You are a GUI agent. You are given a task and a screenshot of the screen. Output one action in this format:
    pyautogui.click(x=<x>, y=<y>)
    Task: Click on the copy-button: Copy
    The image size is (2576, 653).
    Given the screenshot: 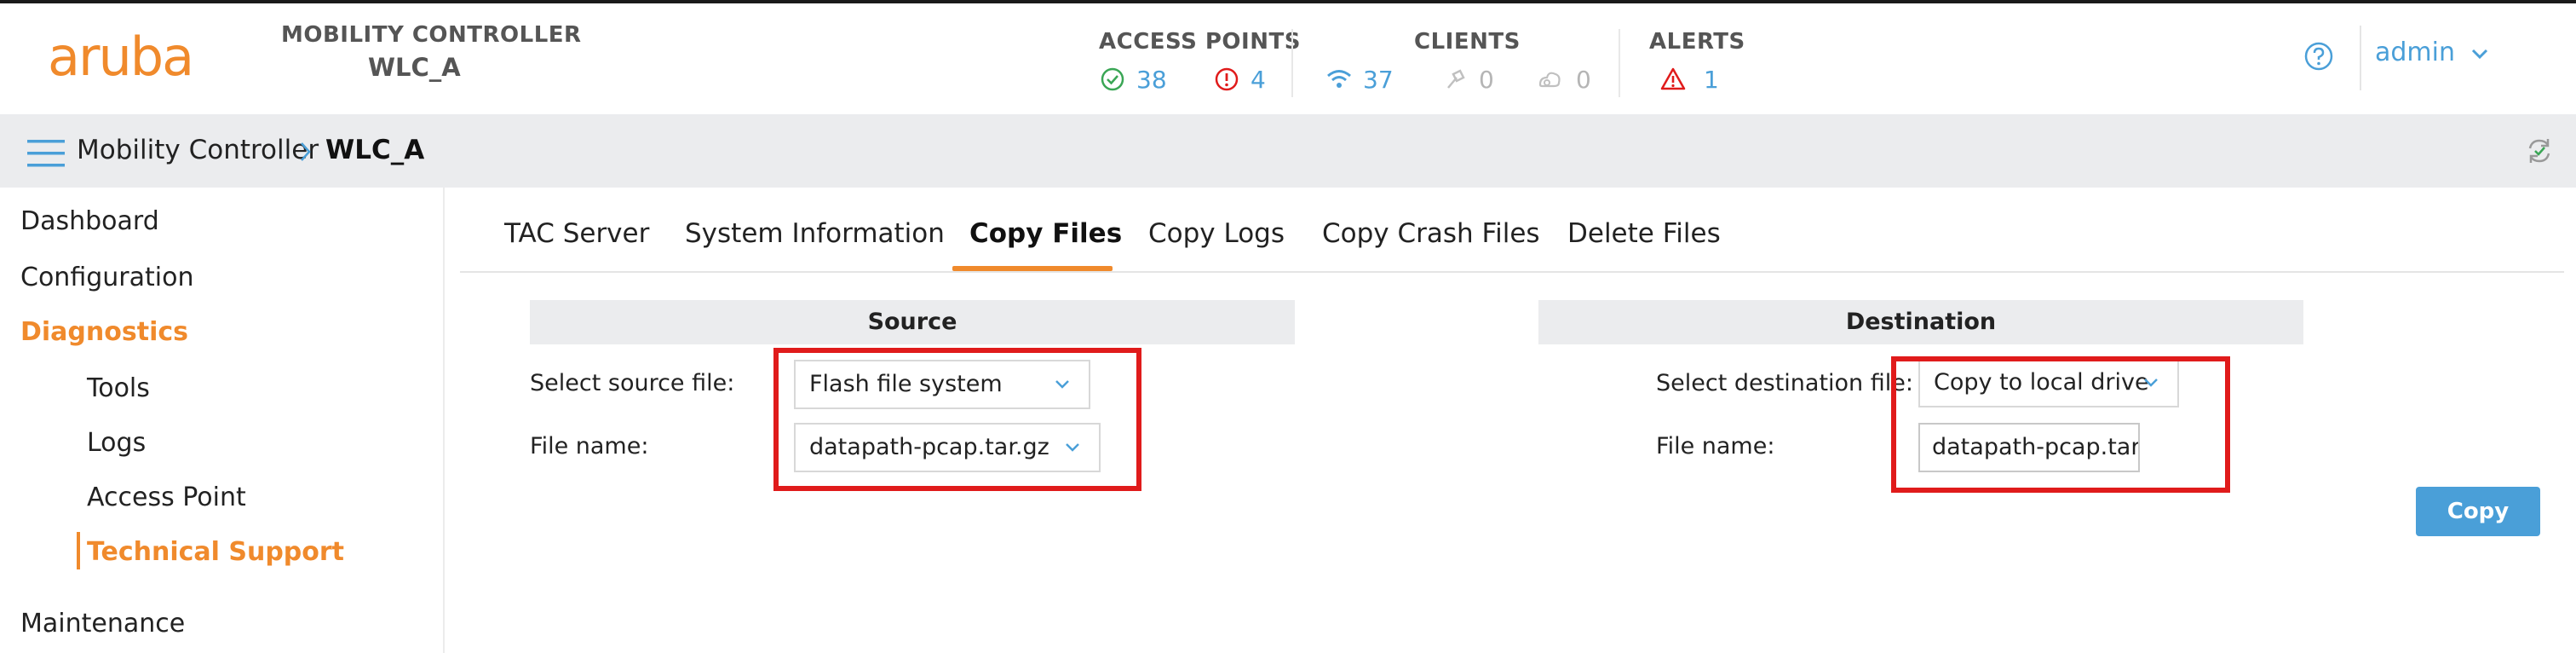 What is the action you would take?
    pyautogui.click(x=2478, y=512)
    